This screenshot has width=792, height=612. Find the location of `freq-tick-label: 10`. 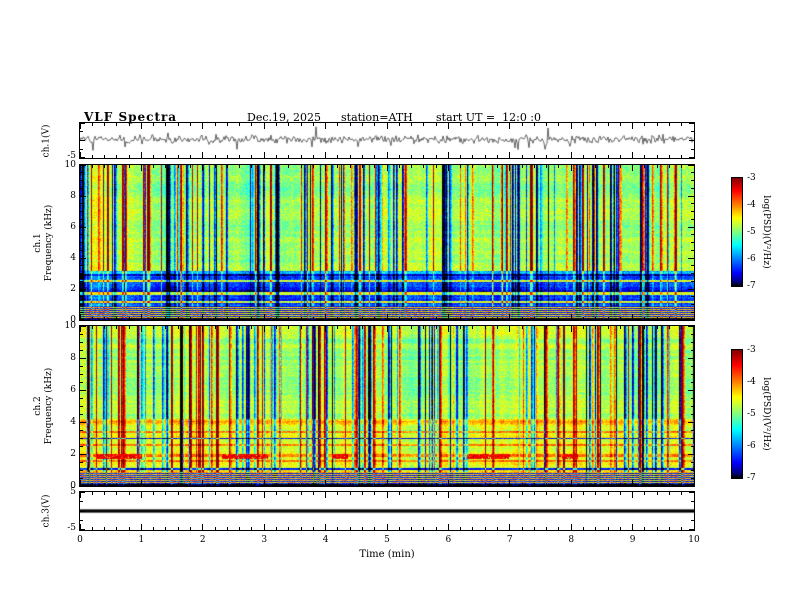

freq-tick-label: 10 is located at coordinates (70, 326).